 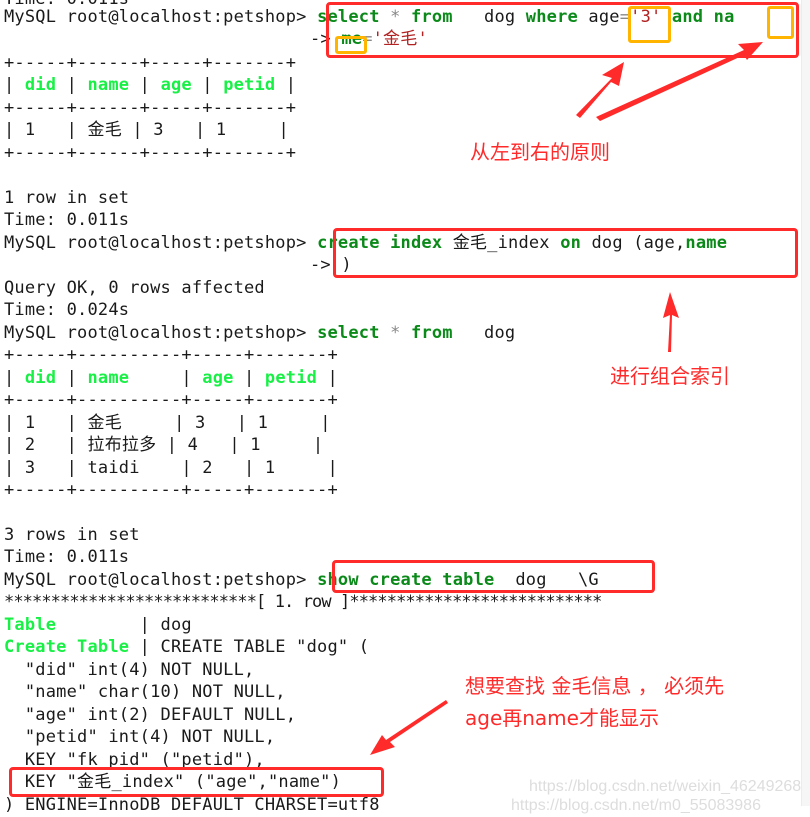 I want to click on scrollbar, so click(x=805, y=403).